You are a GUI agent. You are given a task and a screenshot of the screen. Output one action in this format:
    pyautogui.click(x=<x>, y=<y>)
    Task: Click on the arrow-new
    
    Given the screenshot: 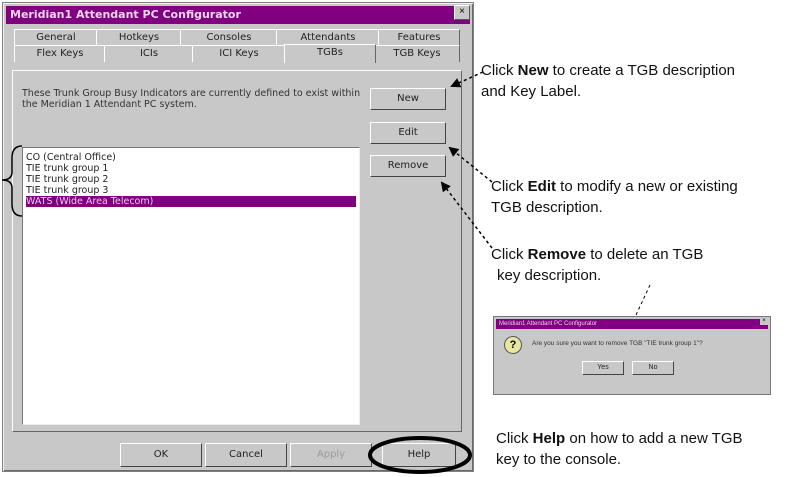 What is the action you would take?
    pyautogui.click(x=467, y=79)
    